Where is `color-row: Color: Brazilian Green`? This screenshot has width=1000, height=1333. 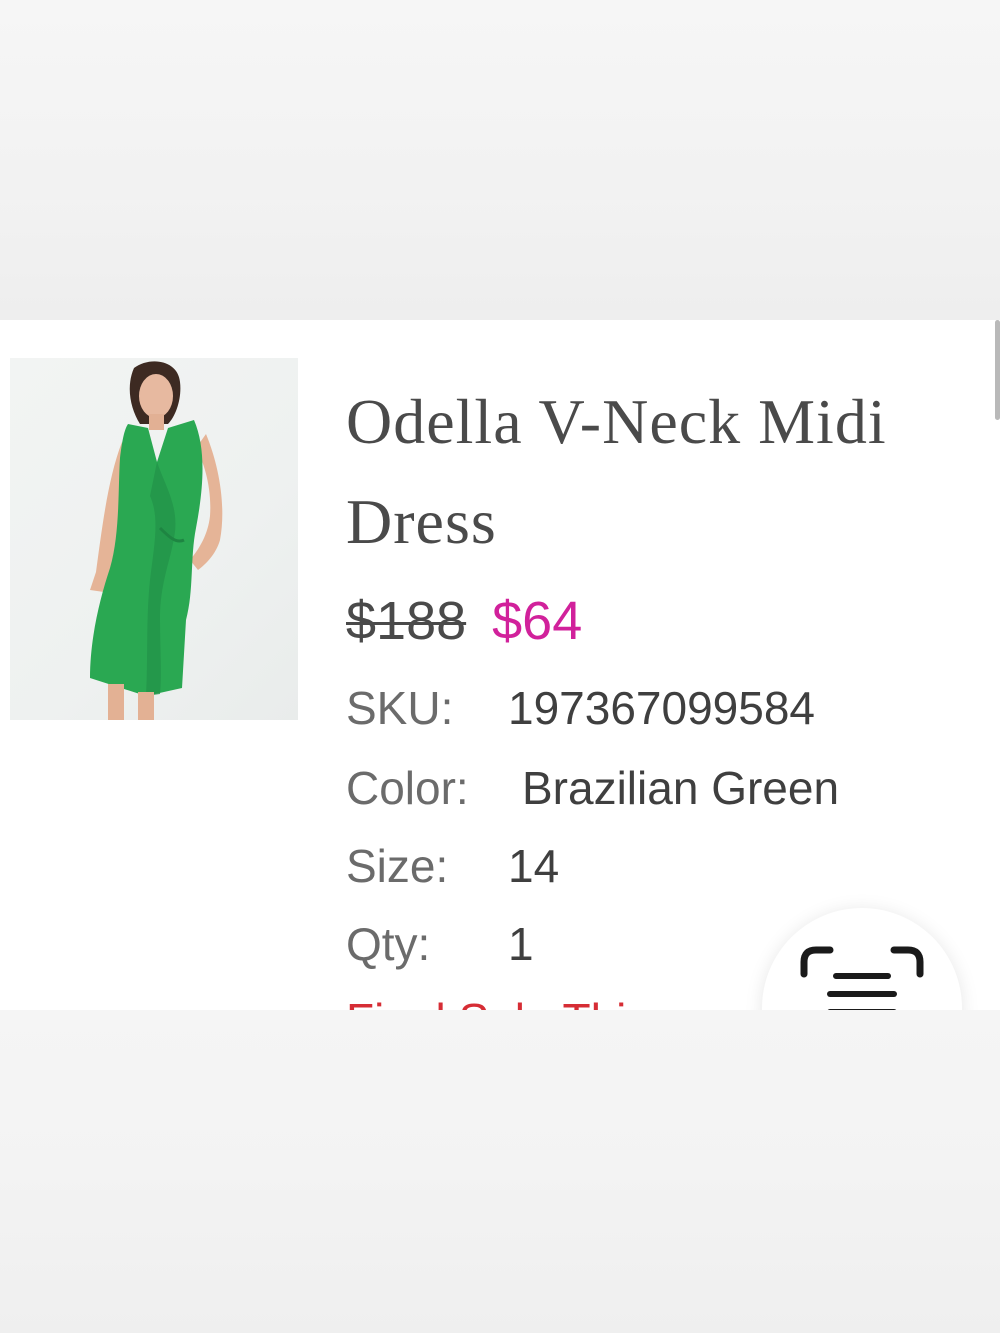
color-row: Color: Brazilian Green is located at coordinates (592, 788).